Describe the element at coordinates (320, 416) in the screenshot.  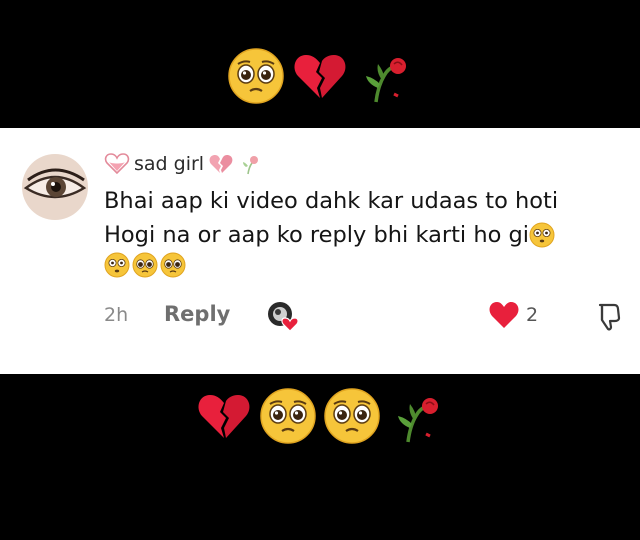
I see `footer-emoji-row` at that location.